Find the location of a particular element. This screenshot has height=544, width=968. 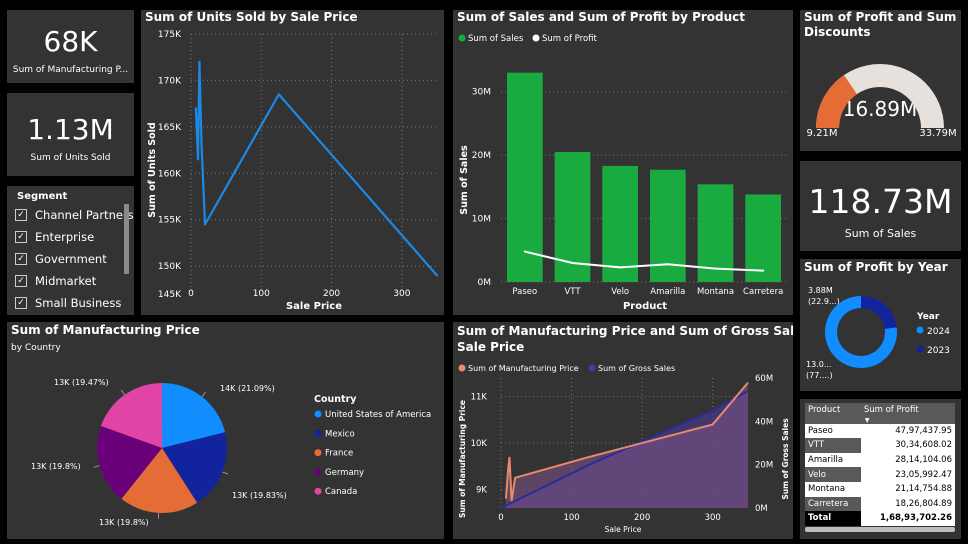

y-axis-right-title: Sum of Gross Sales is located at coordinates (785, 459).